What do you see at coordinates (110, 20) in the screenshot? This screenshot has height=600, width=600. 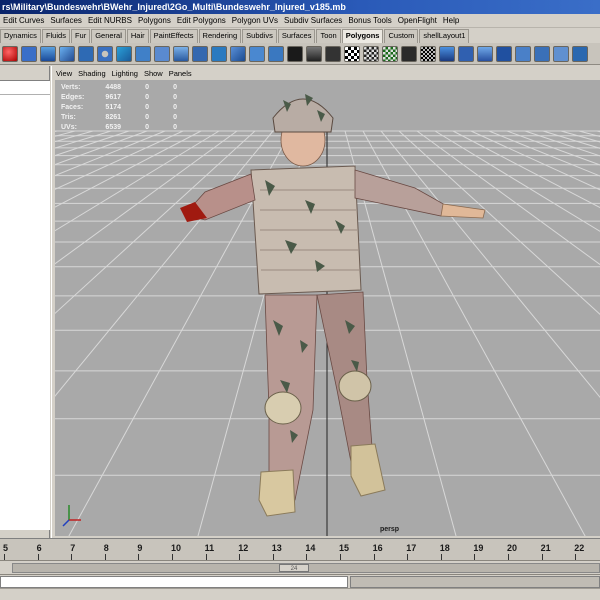 I see `menu-edit-nurbs: Edit NURBS` at bounding box center [110, 20].